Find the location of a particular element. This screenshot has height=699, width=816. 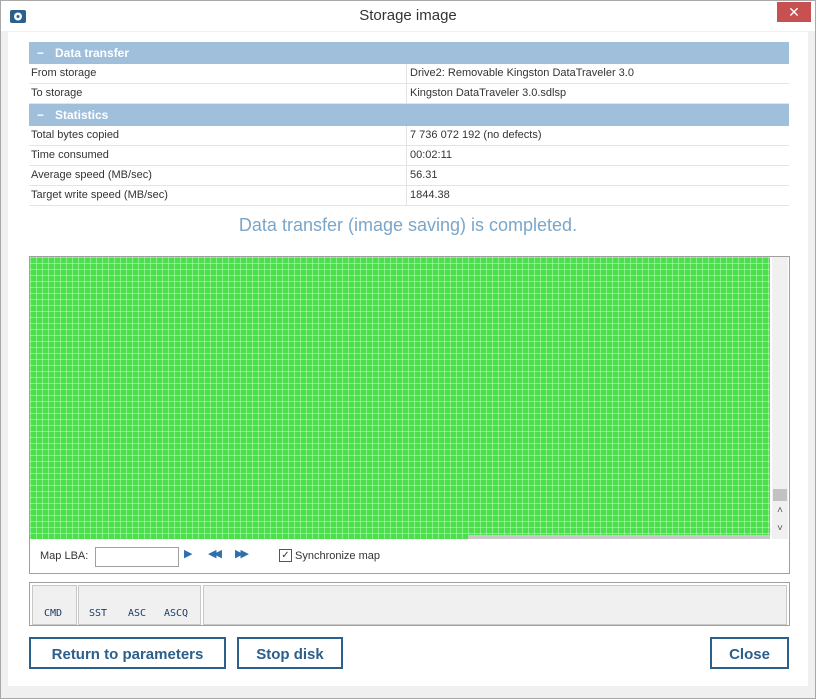

map-scrollbar: ˄ ˅ is located at coordinates (780, 398).